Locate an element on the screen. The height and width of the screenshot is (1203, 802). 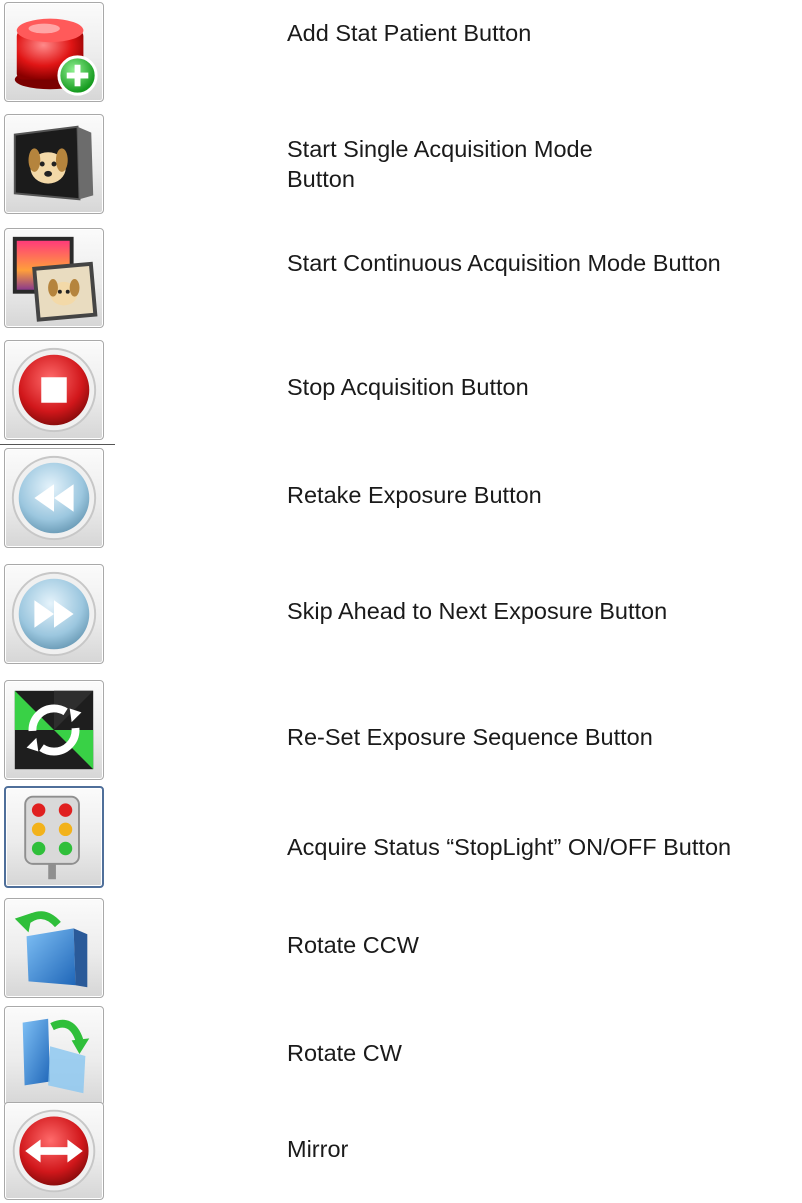
label-stoplight: Acquire Status “StopLight” ON/OFF Button is located at coordinates (509, 847).